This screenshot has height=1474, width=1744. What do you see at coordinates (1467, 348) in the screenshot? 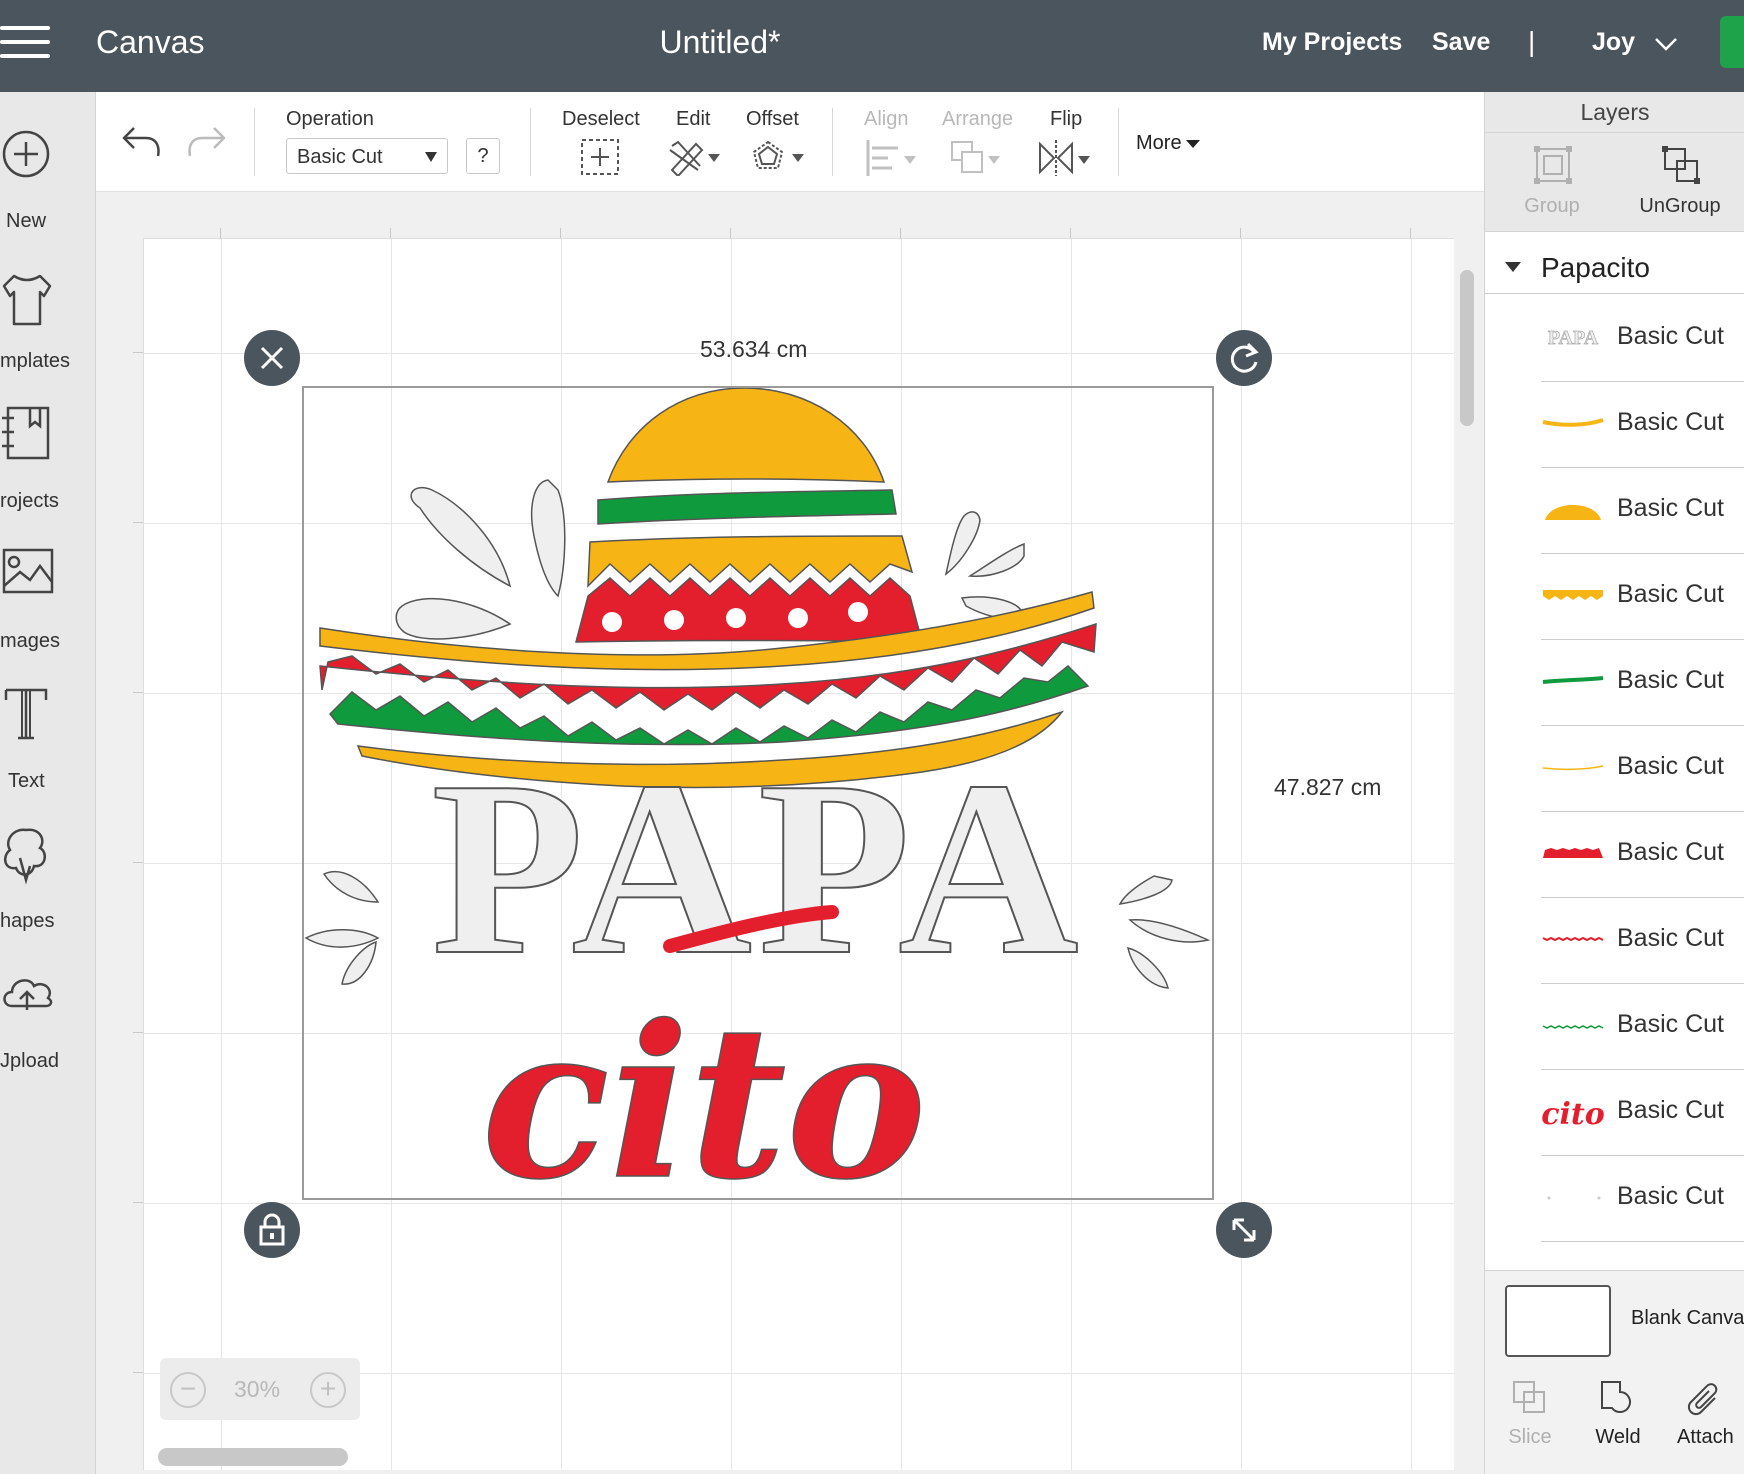
I see `vertical-scrollbar` at bounding box center [1467, 348].